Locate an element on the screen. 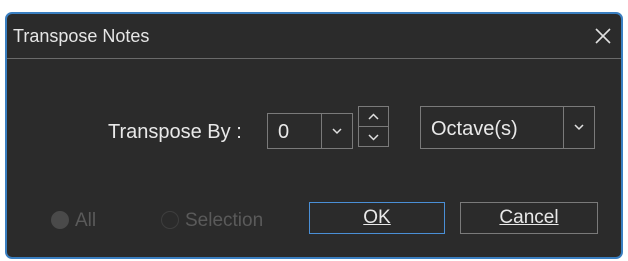  transpose-amount-value: 0 is located at coordinates (284, 132).